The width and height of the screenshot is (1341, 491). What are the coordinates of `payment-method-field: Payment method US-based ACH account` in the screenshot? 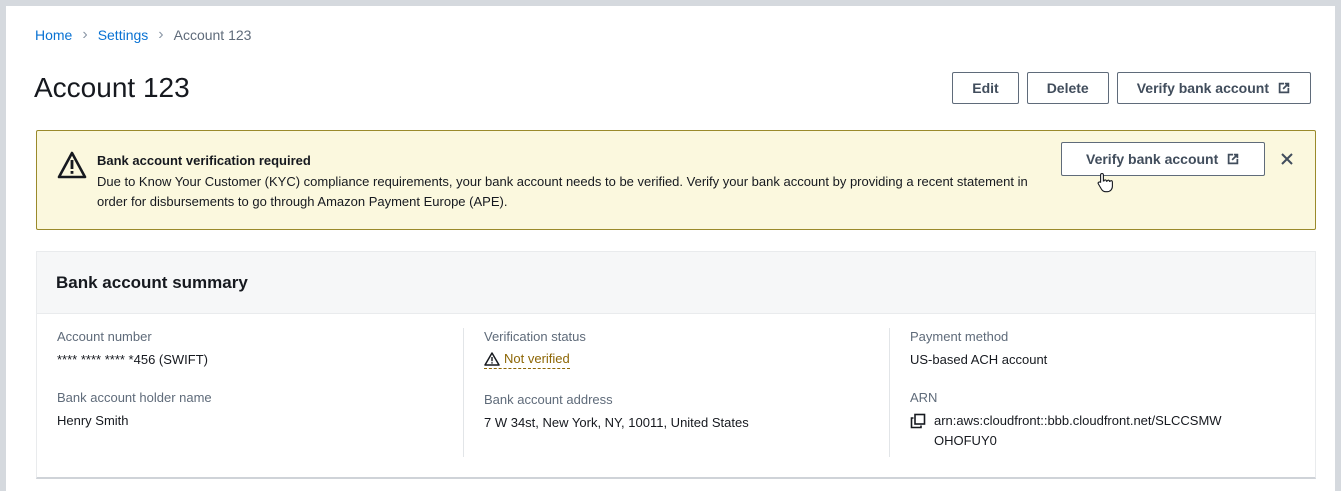 It's located at (1112, 349).